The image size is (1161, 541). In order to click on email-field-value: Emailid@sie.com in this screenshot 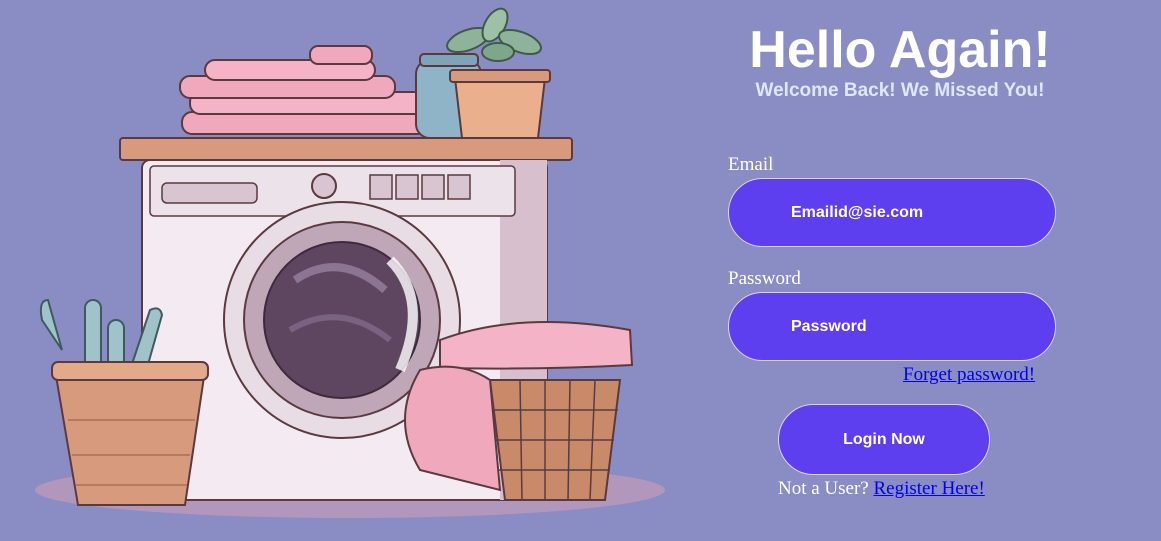, I will do `click(857, 212)`.